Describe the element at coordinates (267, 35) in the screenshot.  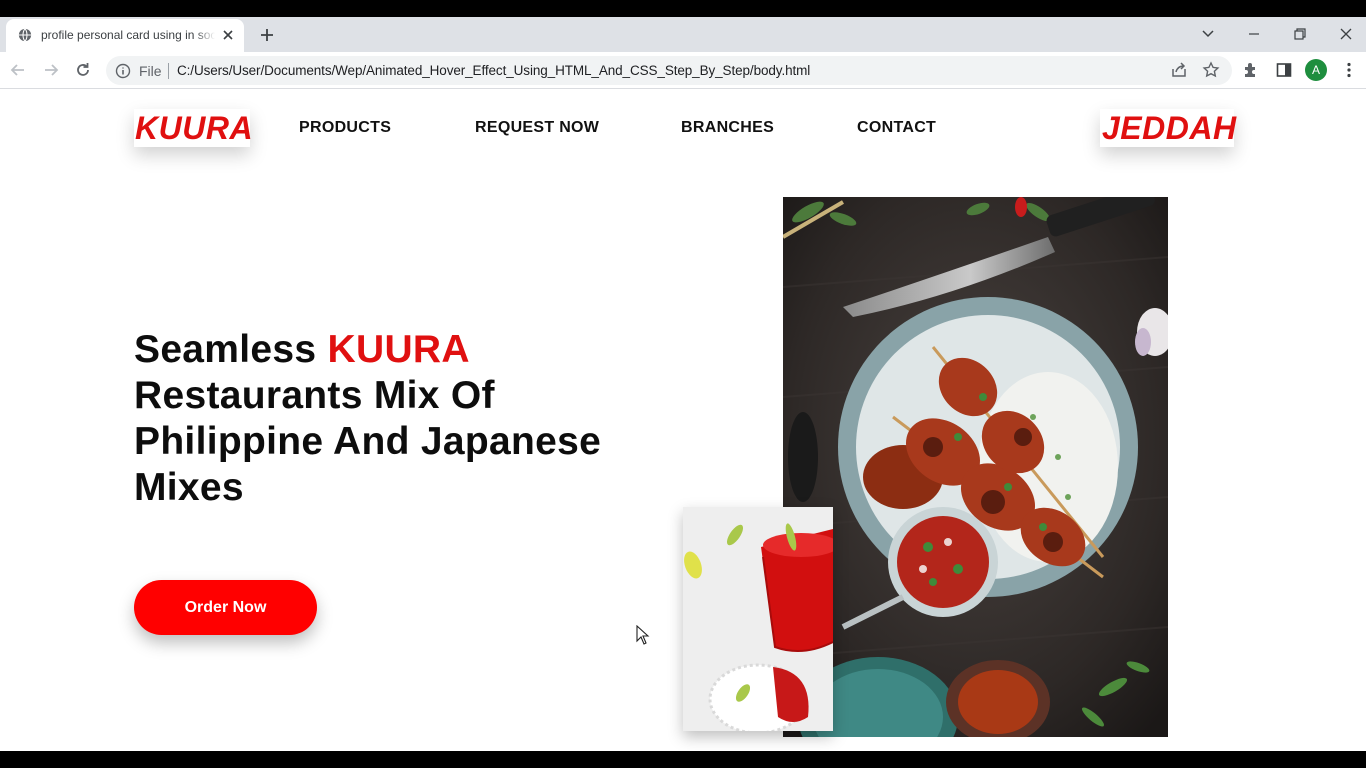
I see `plus-icon` at that location.